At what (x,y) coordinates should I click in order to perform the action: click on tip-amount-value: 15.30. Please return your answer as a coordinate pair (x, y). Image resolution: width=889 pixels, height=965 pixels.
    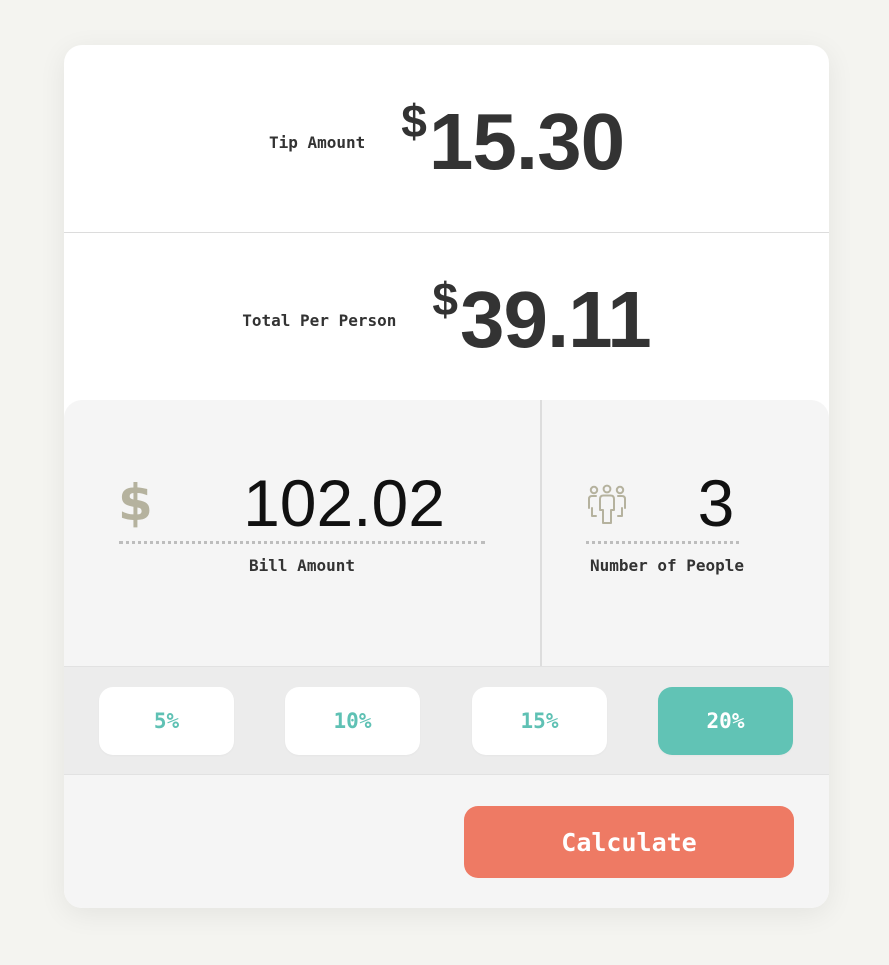
    Looking at the image, I should click on (526, 141).